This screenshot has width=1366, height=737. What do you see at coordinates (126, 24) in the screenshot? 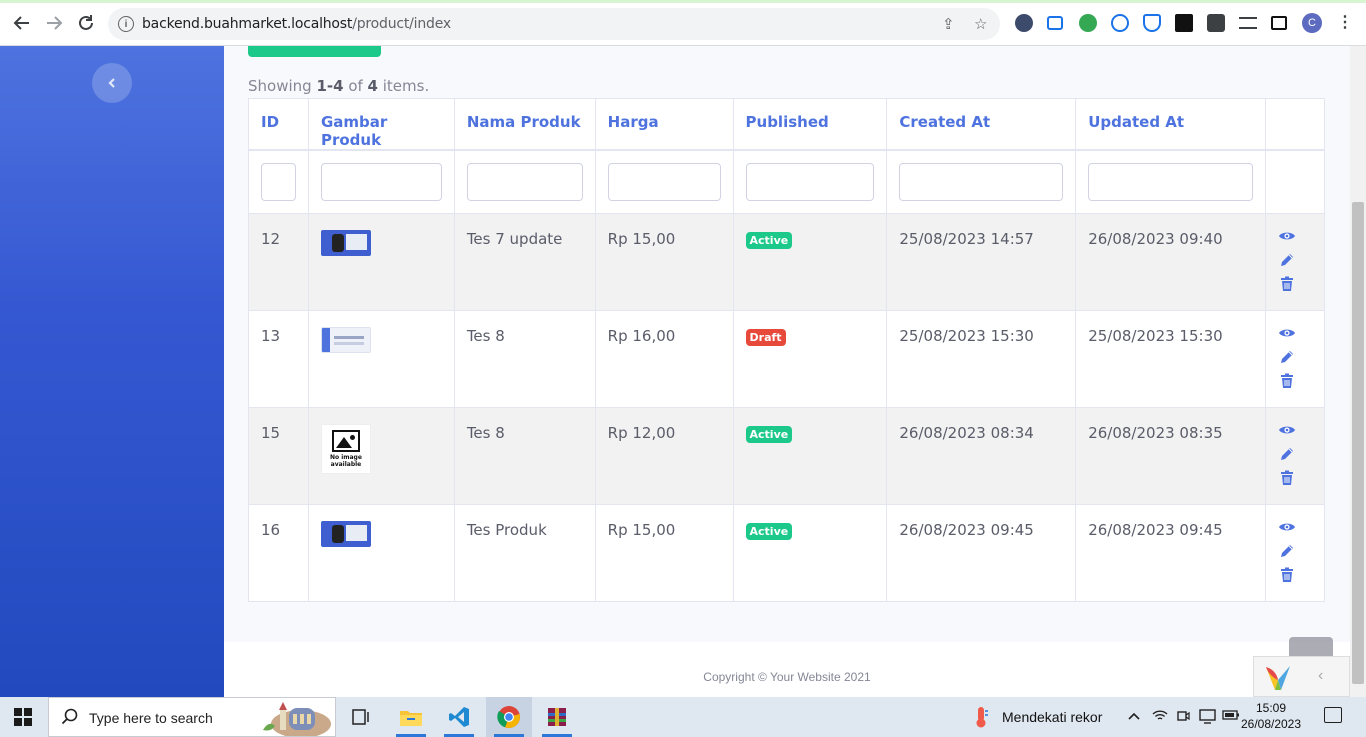
I see `site-info-icon: i` at bounding box center [126, 24].